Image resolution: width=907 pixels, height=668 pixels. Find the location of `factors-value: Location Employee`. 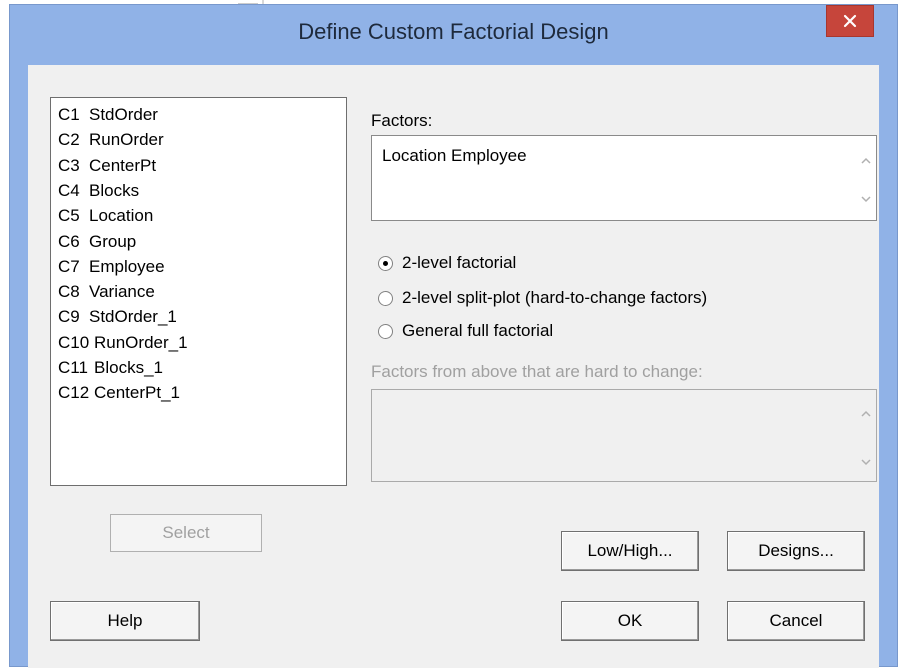

factors-value: Location Employee is located at coordinates (454, 155).